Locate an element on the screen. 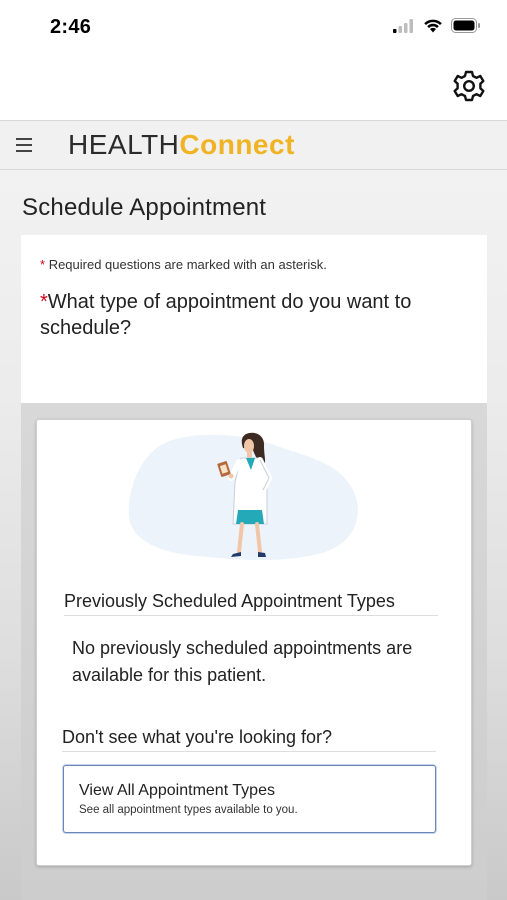  healthconnect-logo: HEALTHConnect is located at coordinates (181, 145).